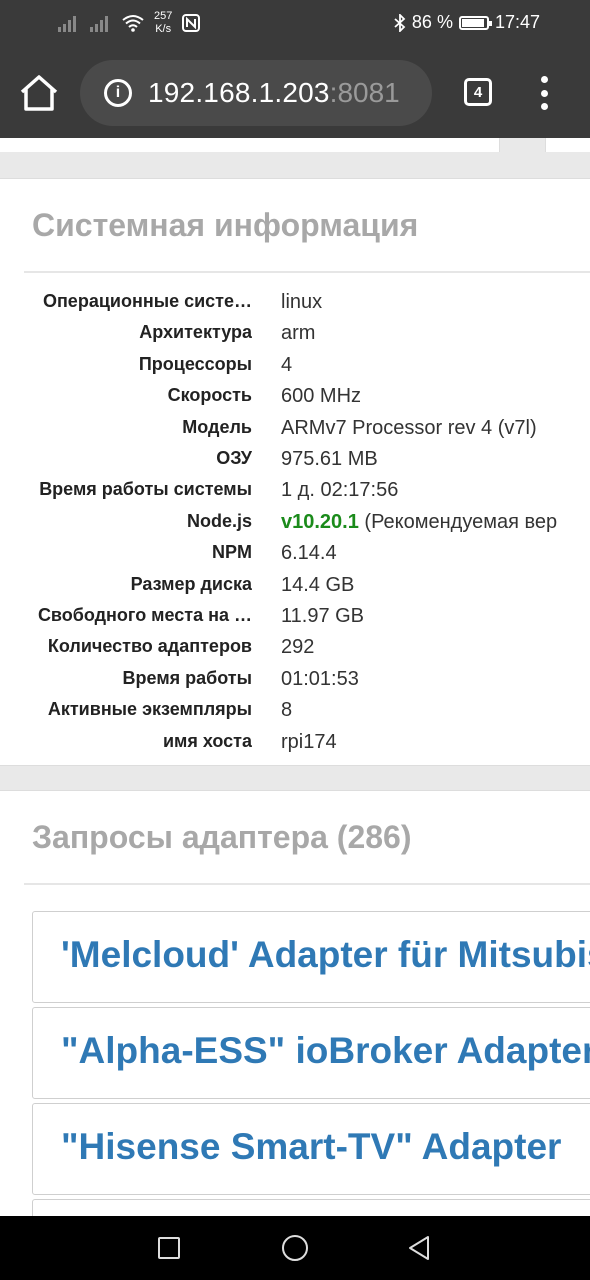  Describe the element at coordinates (209, 395) in the screenshot. I see `info-label: Скорость` at that location.